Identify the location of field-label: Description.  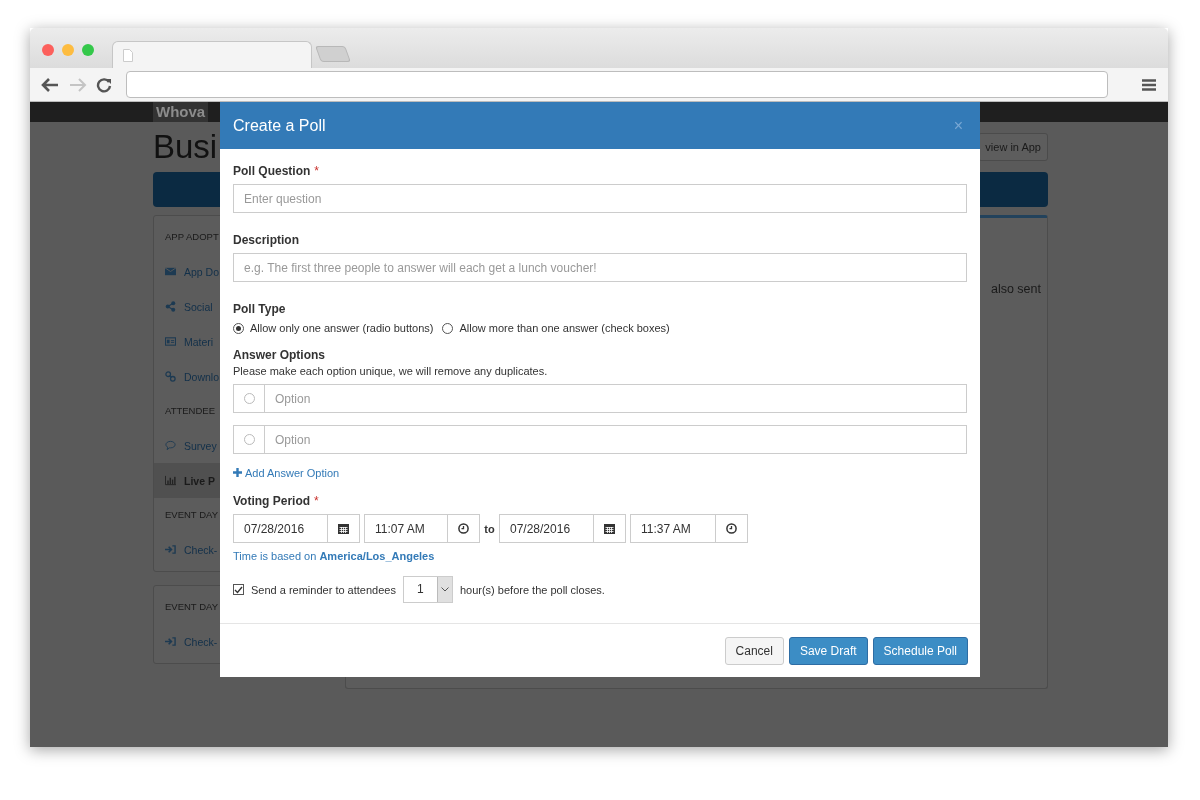
(266, 240).